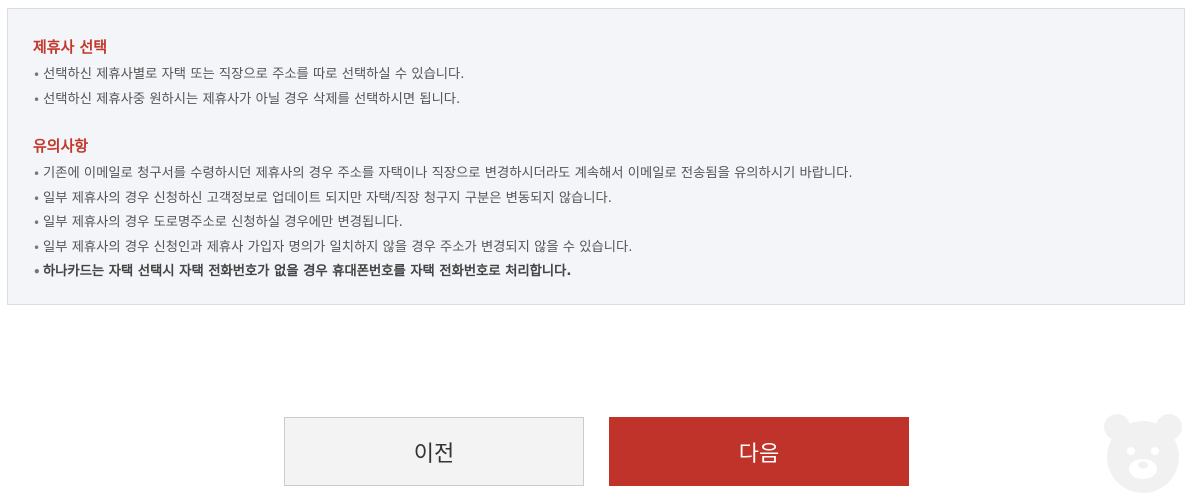 The image size is (1194, 497). I want to click on list-item-text: 일부 제휴사의 경우 도로명주소로 신청하실 경우에만 변경됩니다., so click(223, 222).